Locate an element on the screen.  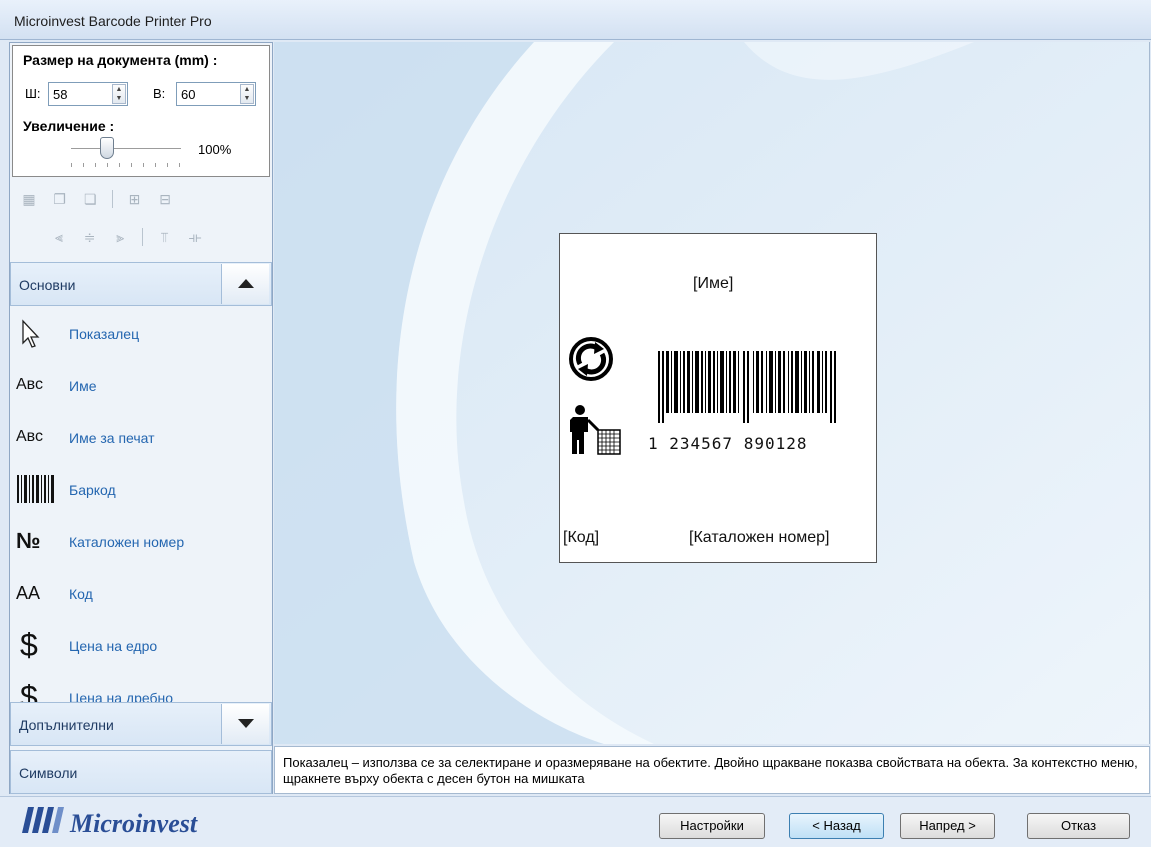
collapse-button is located at coordinates (245, 284).